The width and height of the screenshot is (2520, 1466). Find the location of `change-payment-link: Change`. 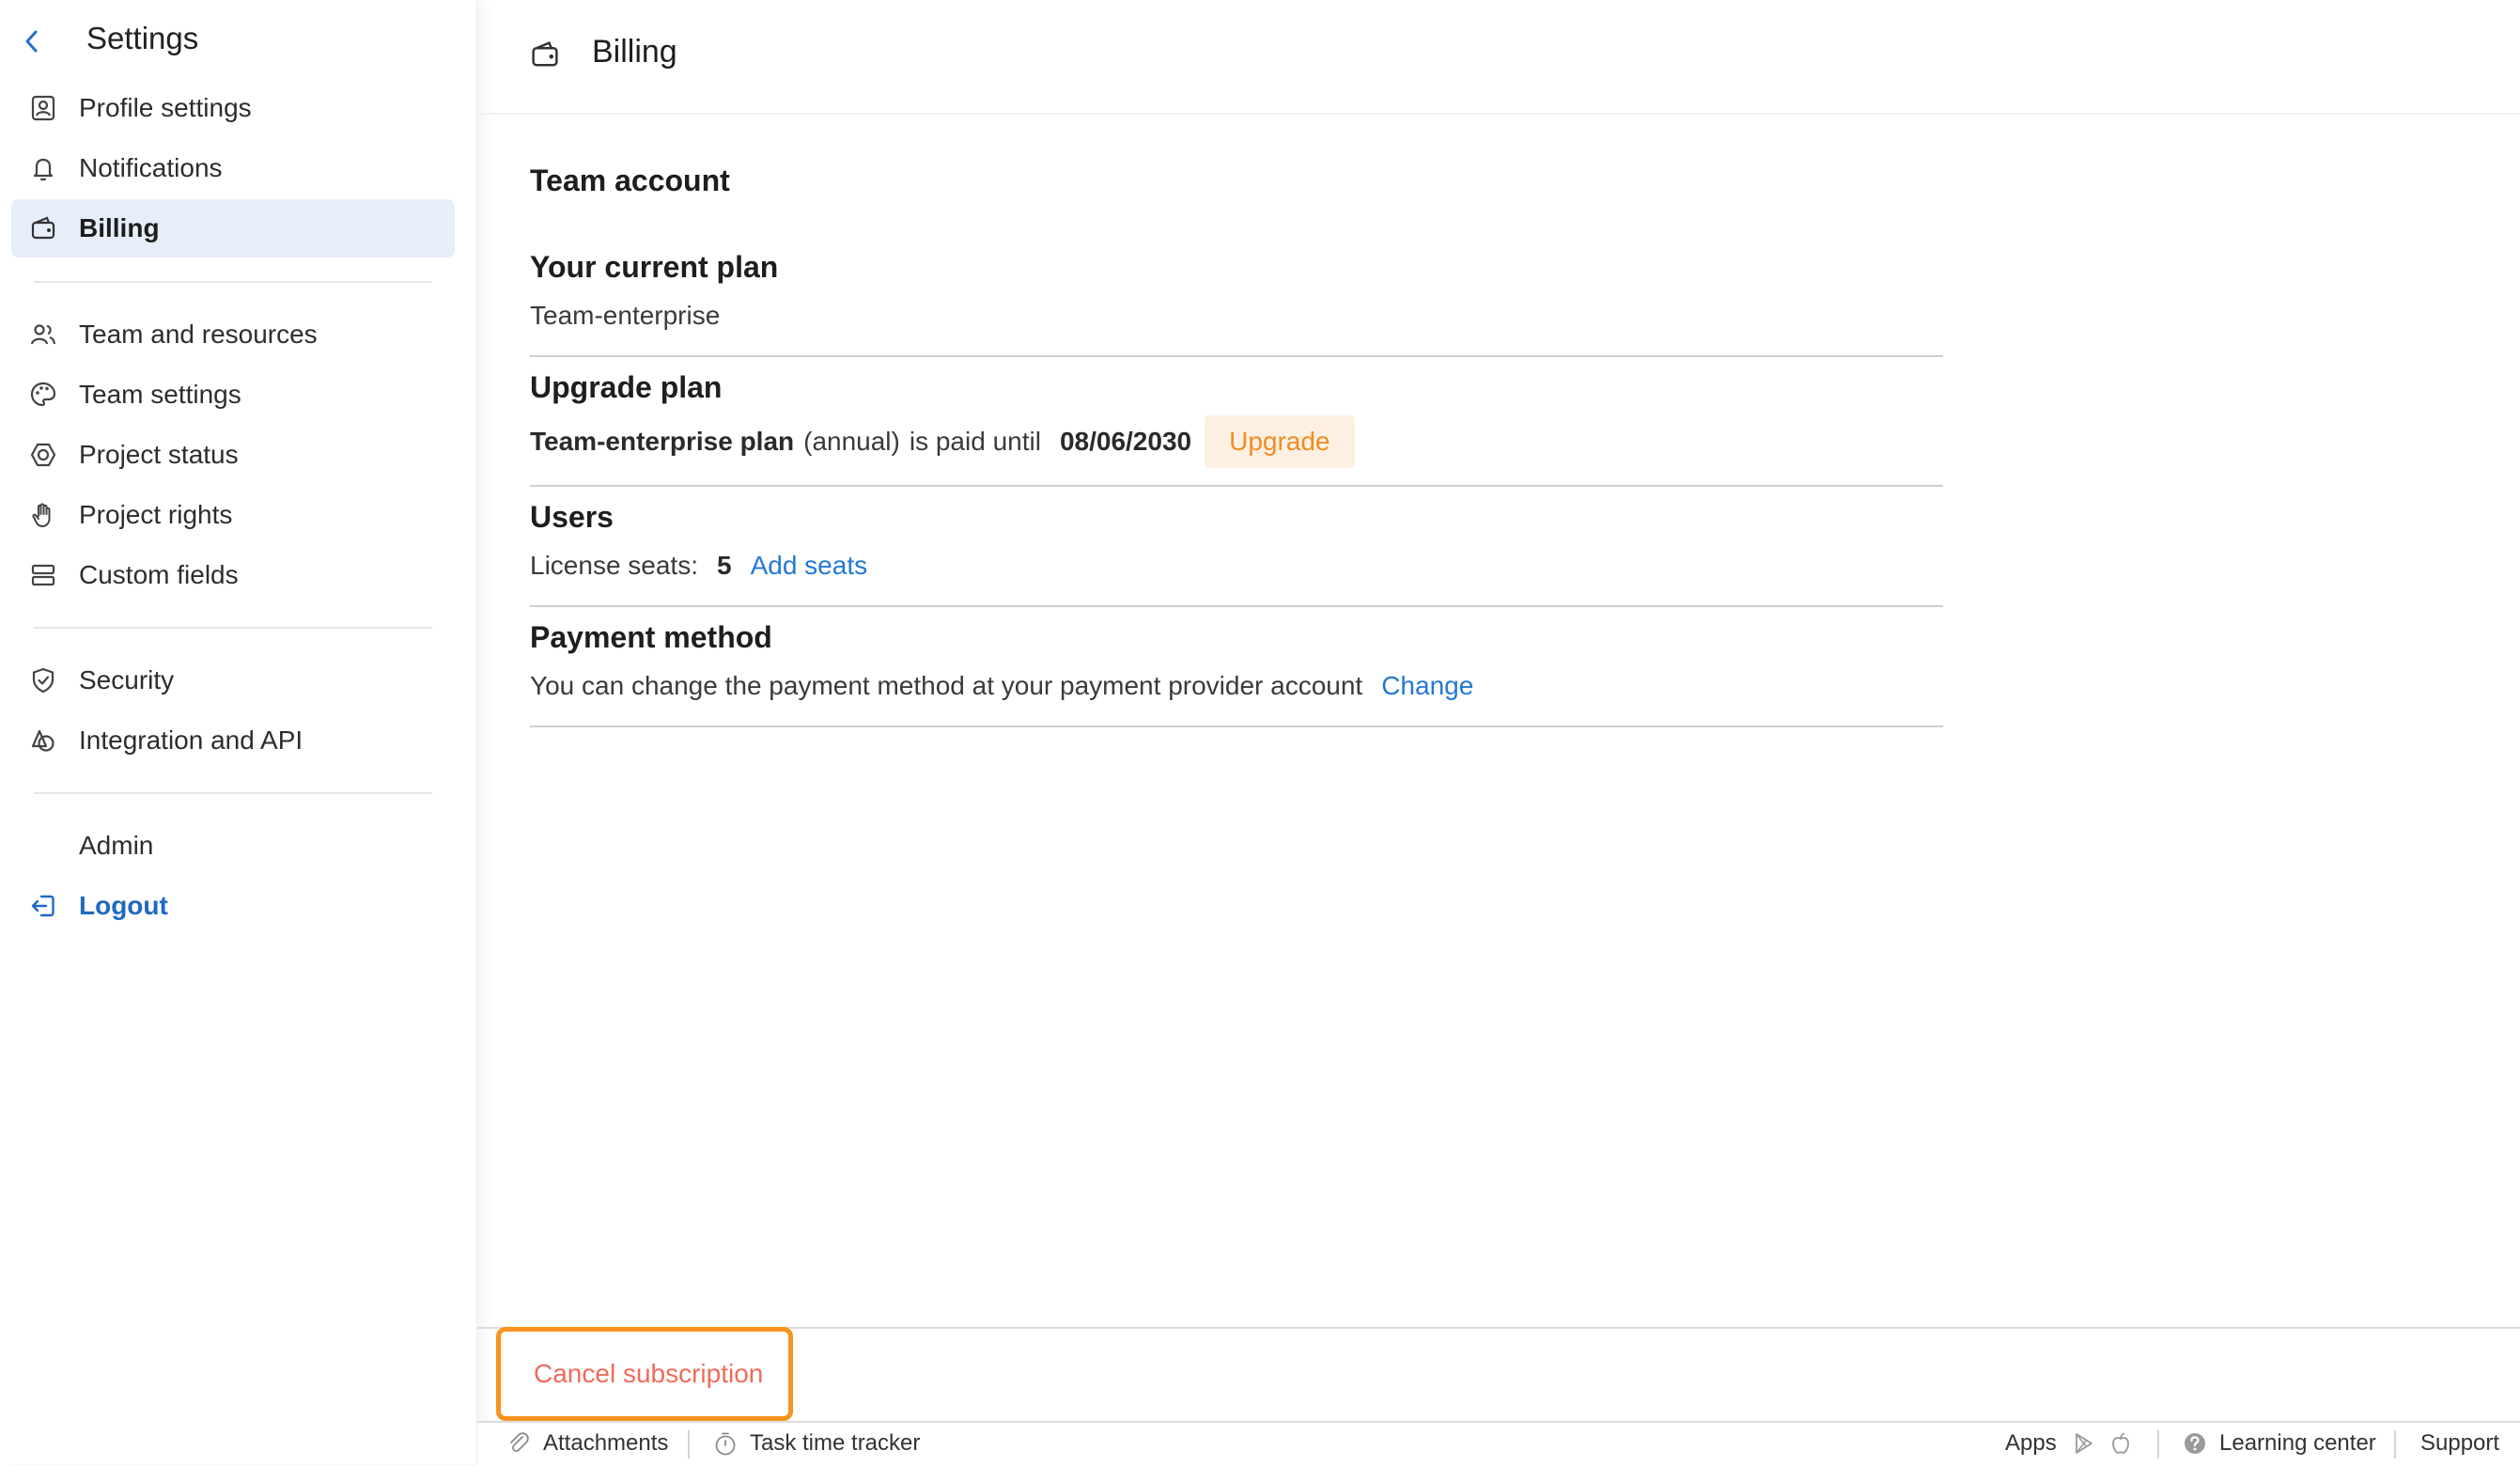

change-payment-link: Change is located at coordinates (1427, 686).